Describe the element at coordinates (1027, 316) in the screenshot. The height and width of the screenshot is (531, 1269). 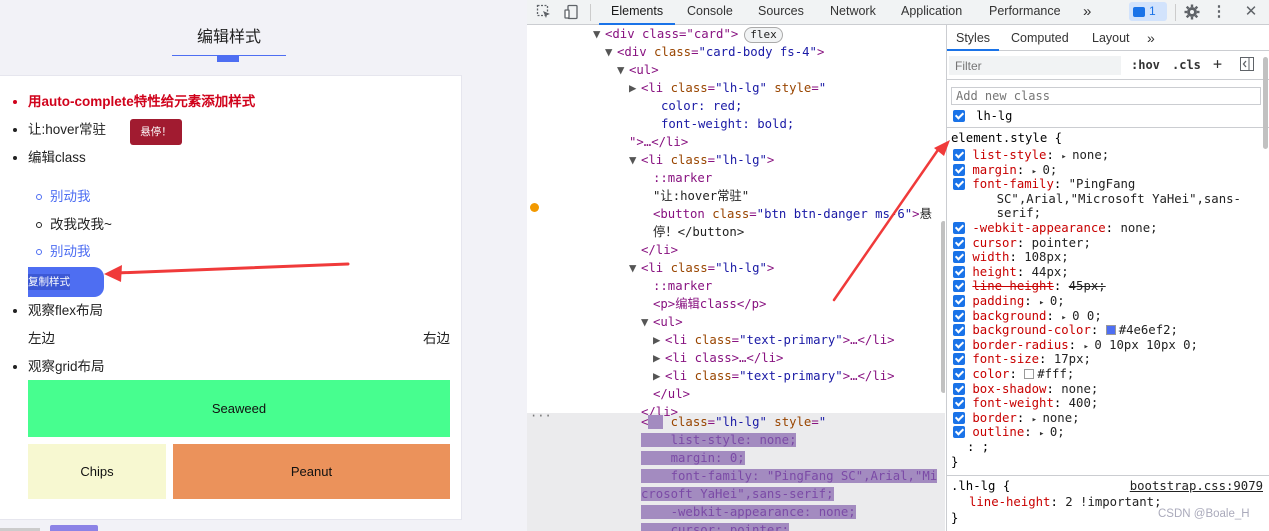
I see `declaration: background: ▸ 0 0;` at that location.